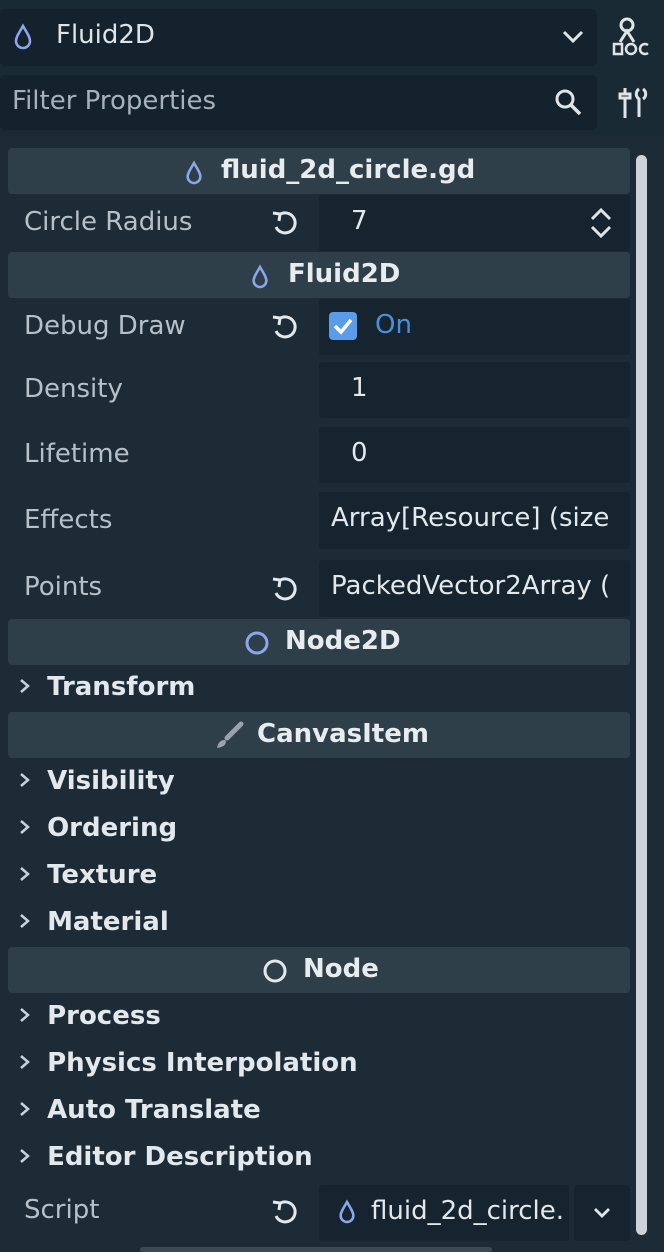 This screenshot has height=1252, width=664. I want to click on group-label: Ordering, so click(112, 828).